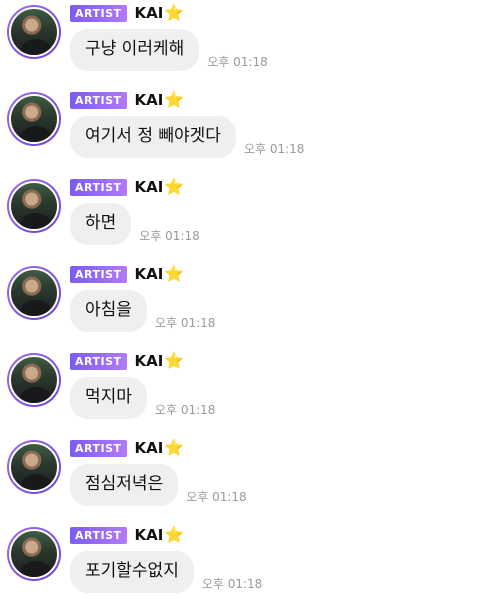 This screenshot has height=609, width=480. I want to click on message-row: 포기할수없지 오후 01:18, so click(166, 572).